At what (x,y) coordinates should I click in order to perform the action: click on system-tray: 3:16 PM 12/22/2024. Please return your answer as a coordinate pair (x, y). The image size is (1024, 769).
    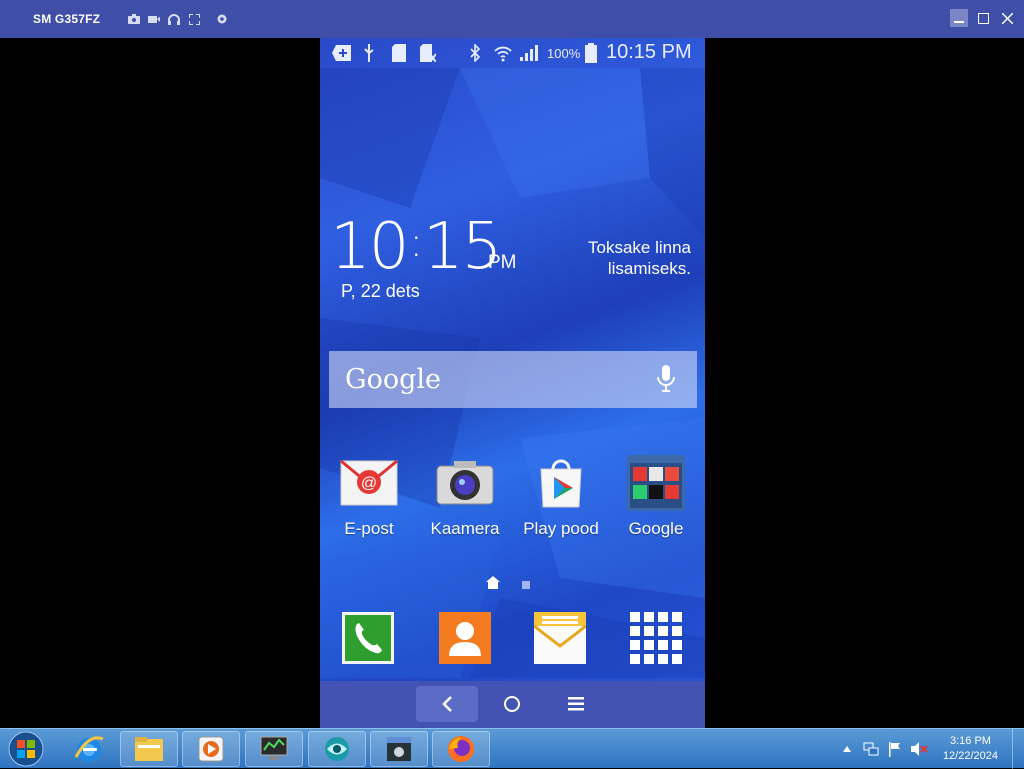
    Looking at the image, I should click on (930, 749).